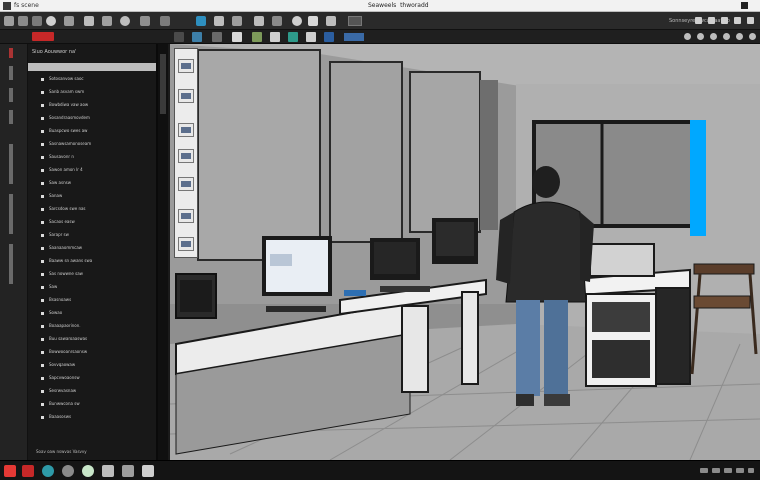 The height and width of the screenshot is (480, 760). Describe the element at coordinates (37, 21) in the screenshot. I see `layers-icon` at that location.